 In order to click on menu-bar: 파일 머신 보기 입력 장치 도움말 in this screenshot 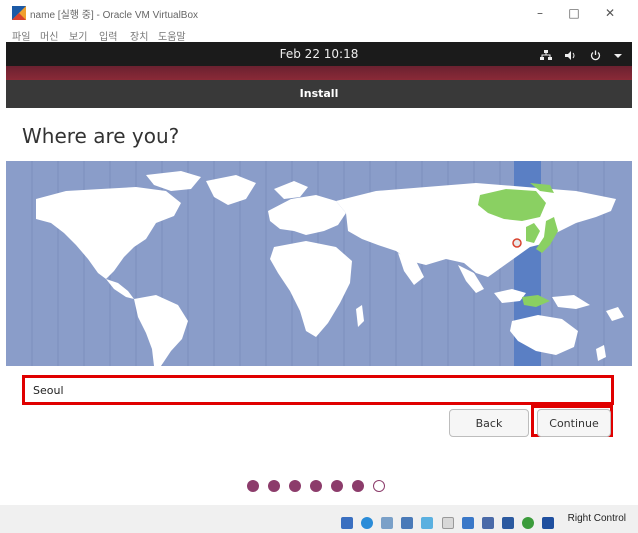, I will do `click(319, 34)`.